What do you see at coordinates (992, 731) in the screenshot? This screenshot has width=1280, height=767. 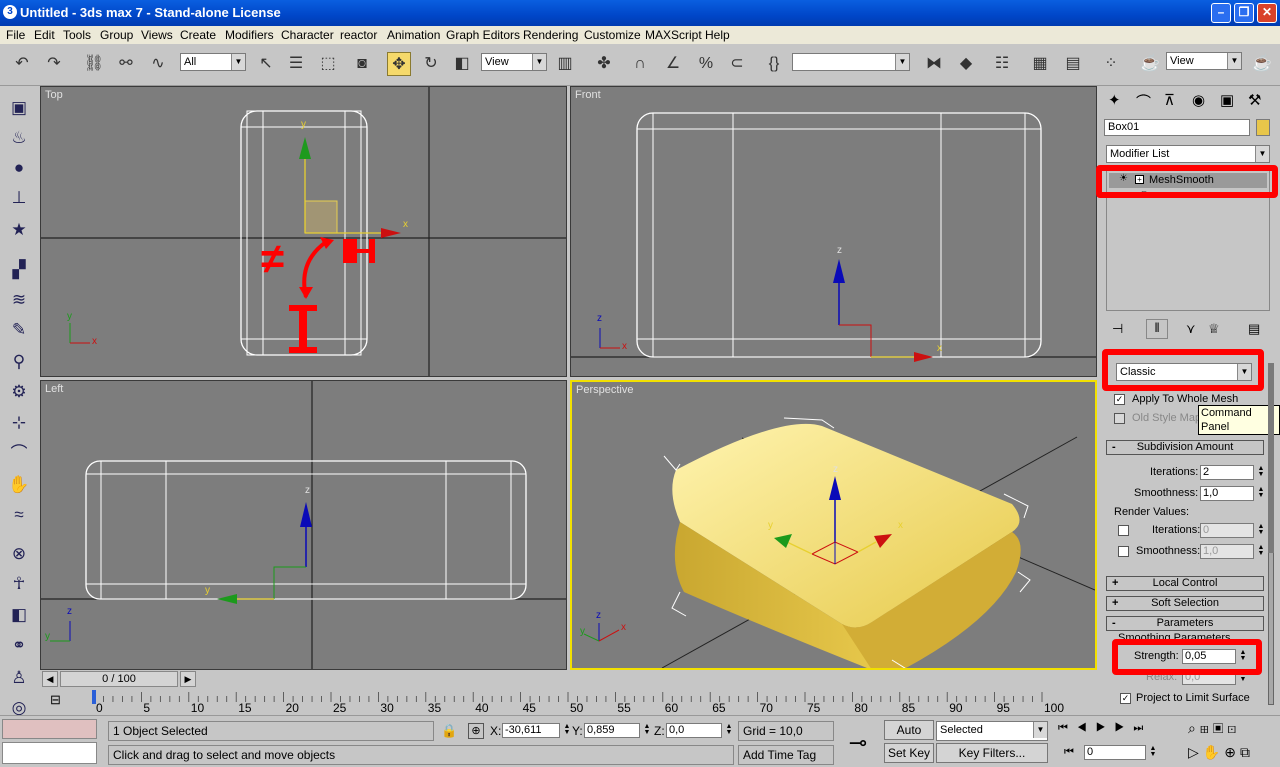 I see `key-mode-dropdown: Selected ▼` at bounding box center [992, 731].